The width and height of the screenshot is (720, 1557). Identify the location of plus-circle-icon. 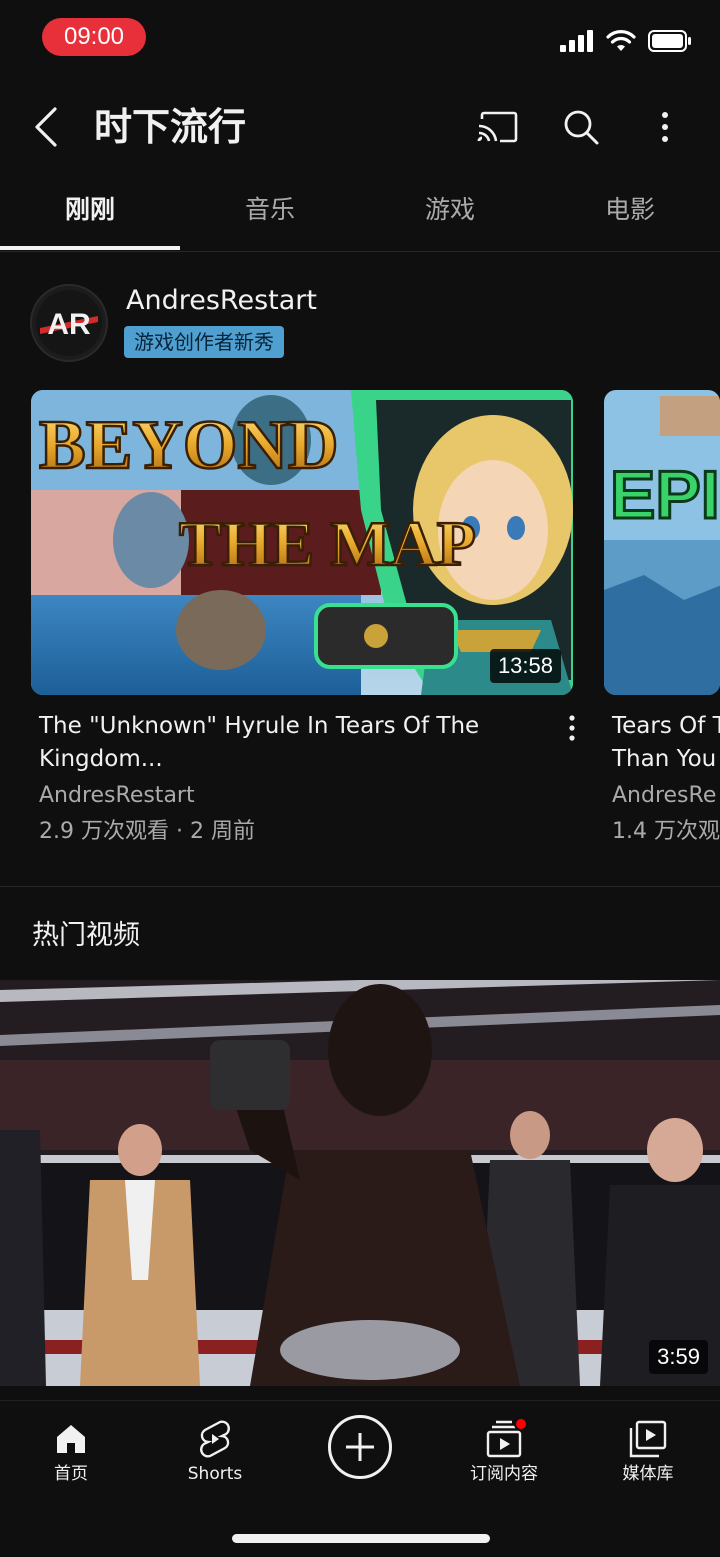
(360, 1447).